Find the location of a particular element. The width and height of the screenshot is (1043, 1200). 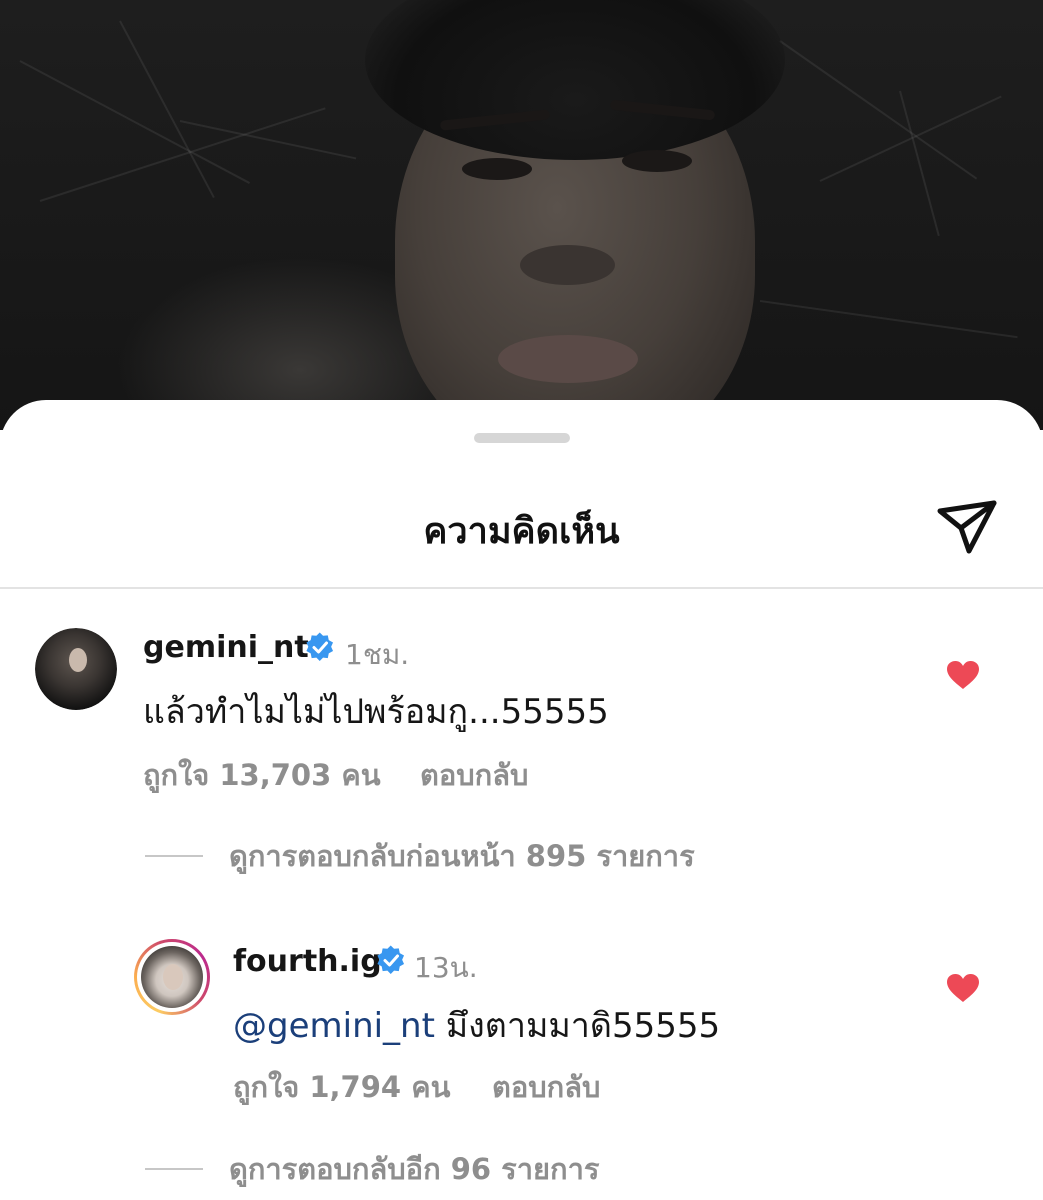

like-count: ถูกใจ 13,703 คน is located at coordinates (262, 775).